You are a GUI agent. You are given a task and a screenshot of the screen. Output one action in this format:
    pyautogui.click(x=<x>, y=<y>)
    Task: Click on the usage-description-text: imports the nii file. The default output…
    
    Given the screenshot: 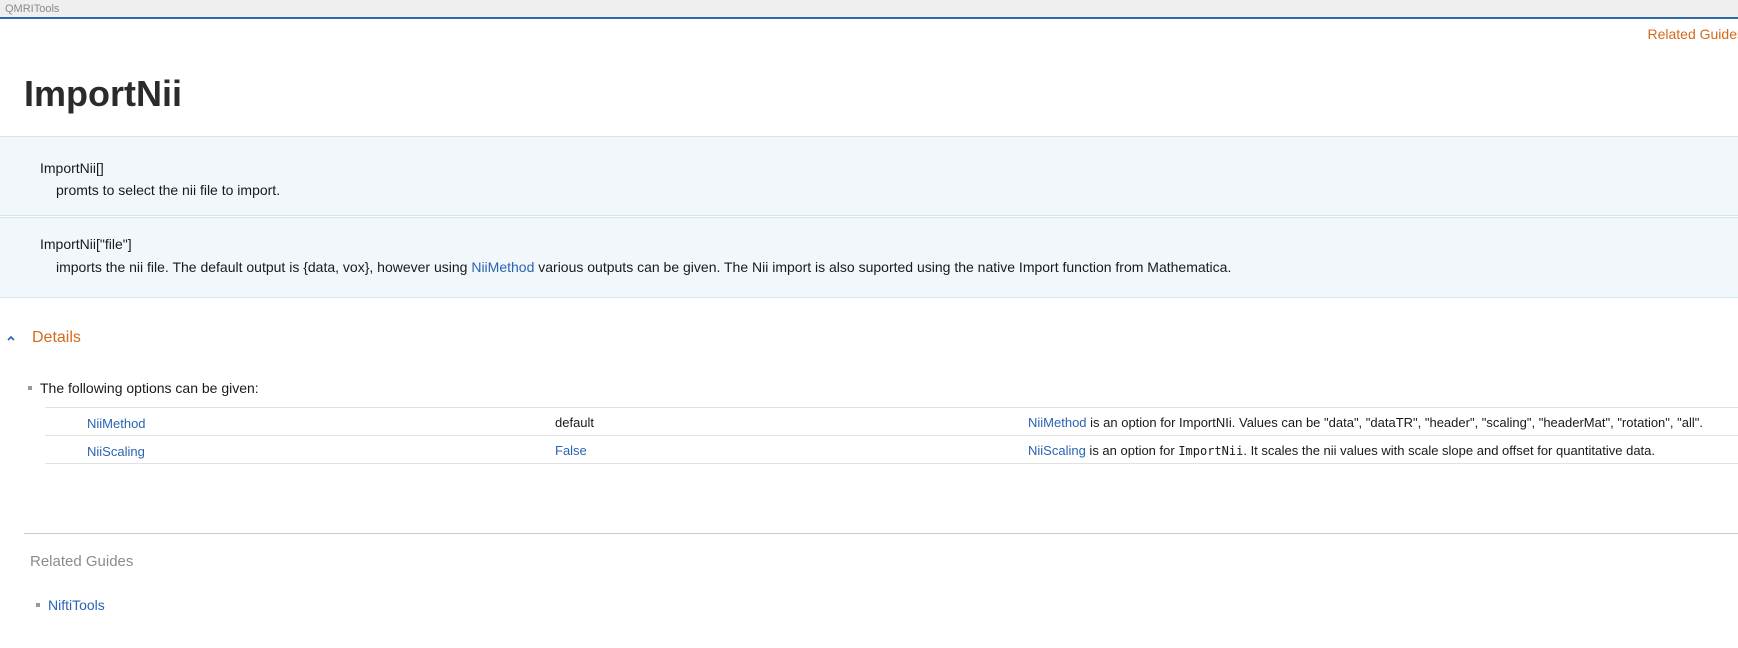 What is the action you would take?
    pyautogui.click(x=264, y=267)
    